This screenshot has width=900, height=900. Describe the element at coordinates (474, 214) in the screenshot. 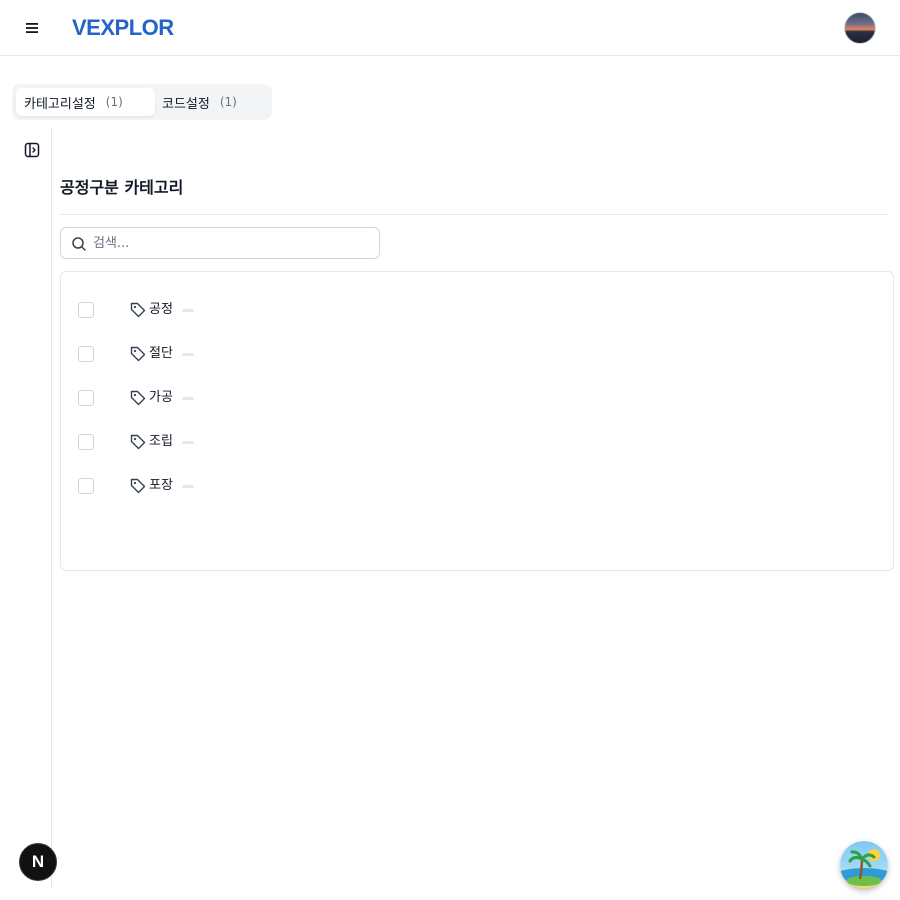

I see `divider` at that location.